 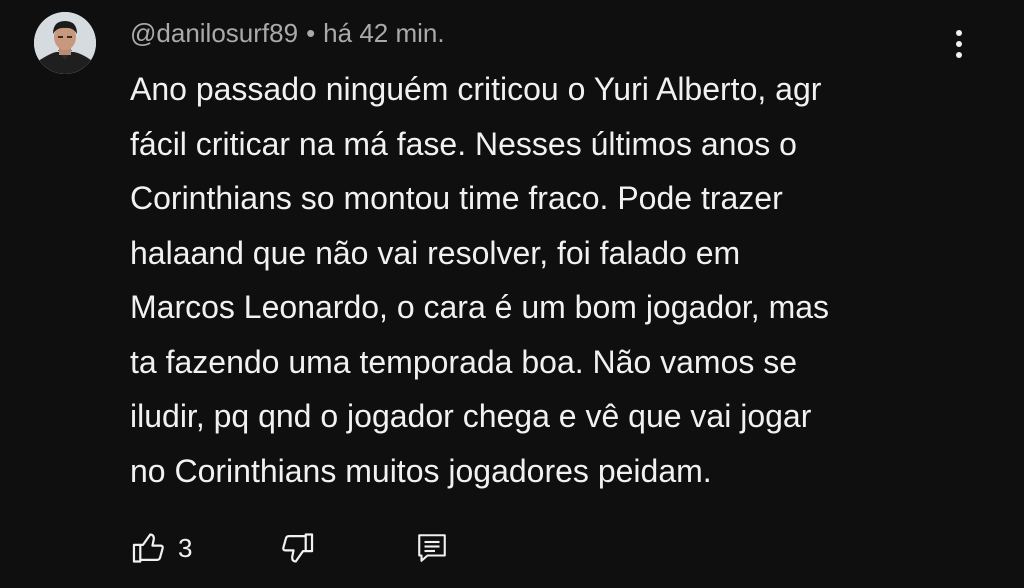 I want to click on more-vertical-icon, so click(x=959, y=33).